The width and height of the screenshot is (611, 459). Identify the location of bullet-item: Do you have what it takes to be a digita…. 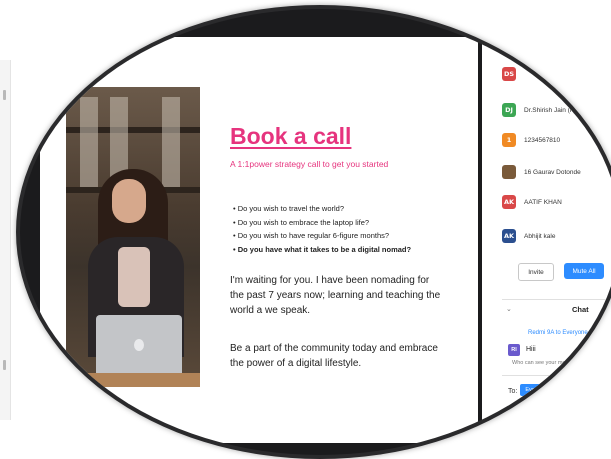
(322, 250).